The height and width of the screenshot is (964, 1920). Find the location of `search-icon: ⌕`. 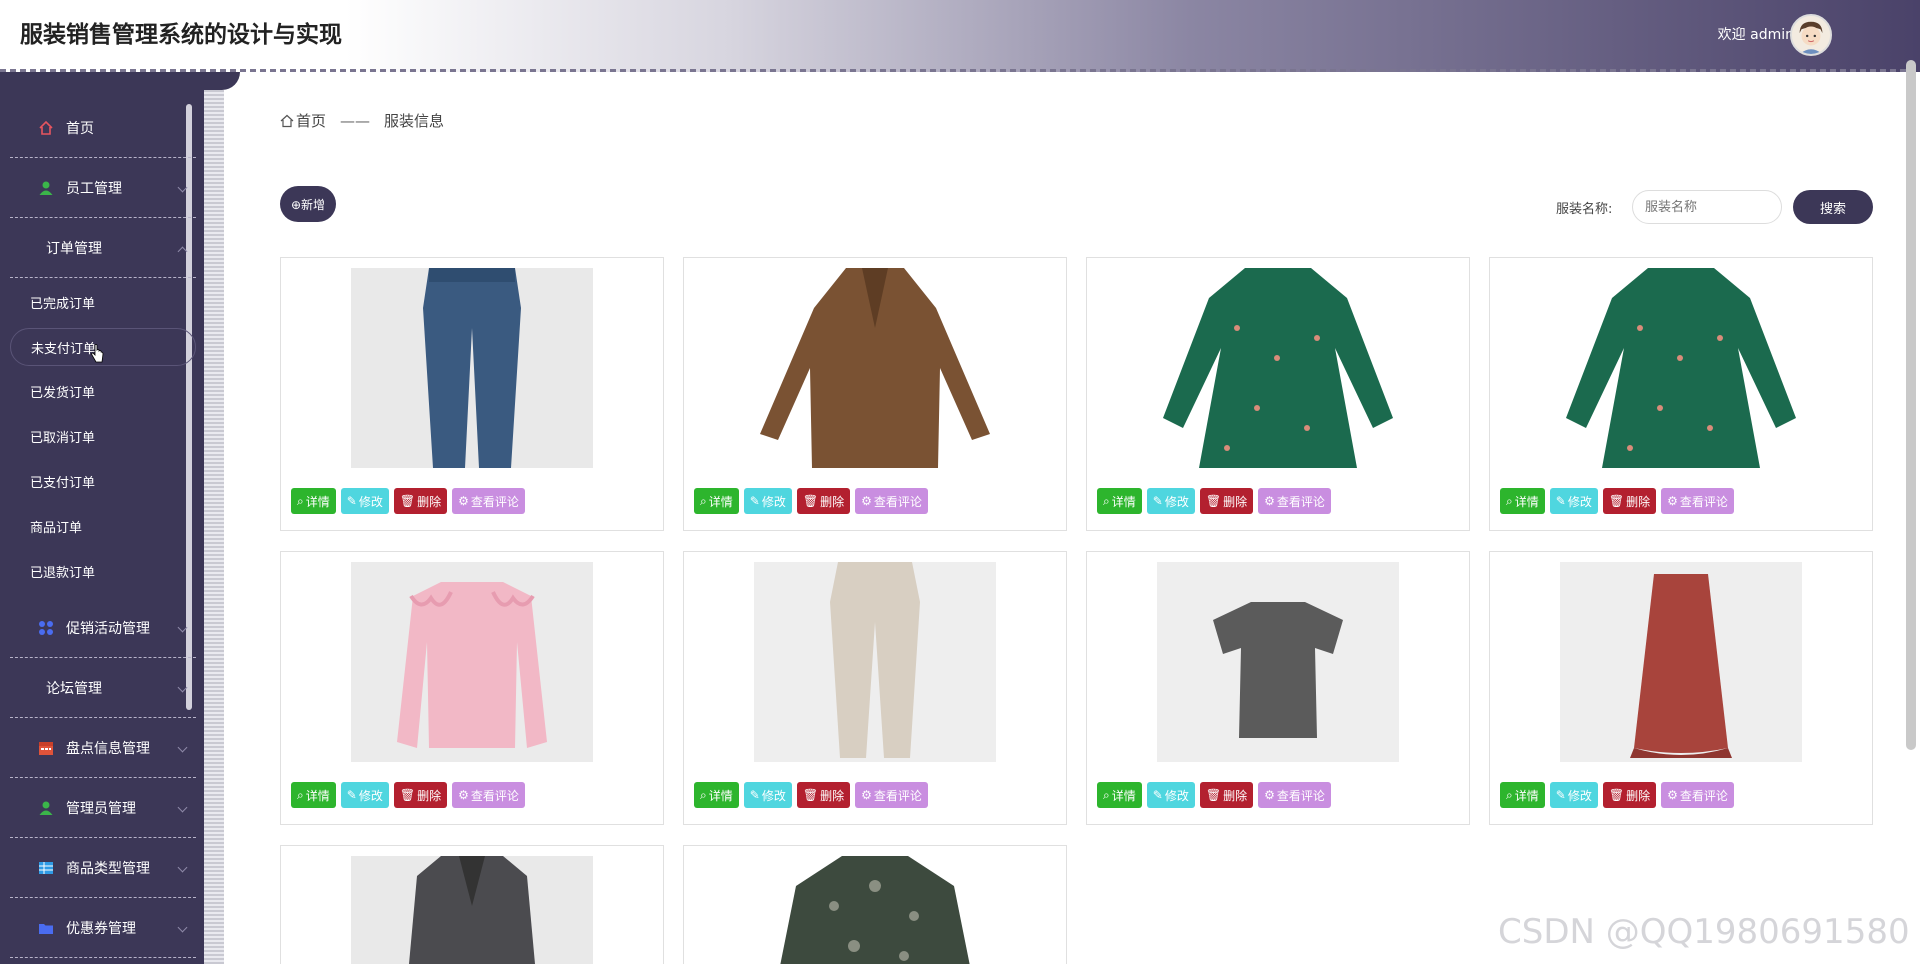

search-icon: ⌕ is located at coordinates (1106, 794).